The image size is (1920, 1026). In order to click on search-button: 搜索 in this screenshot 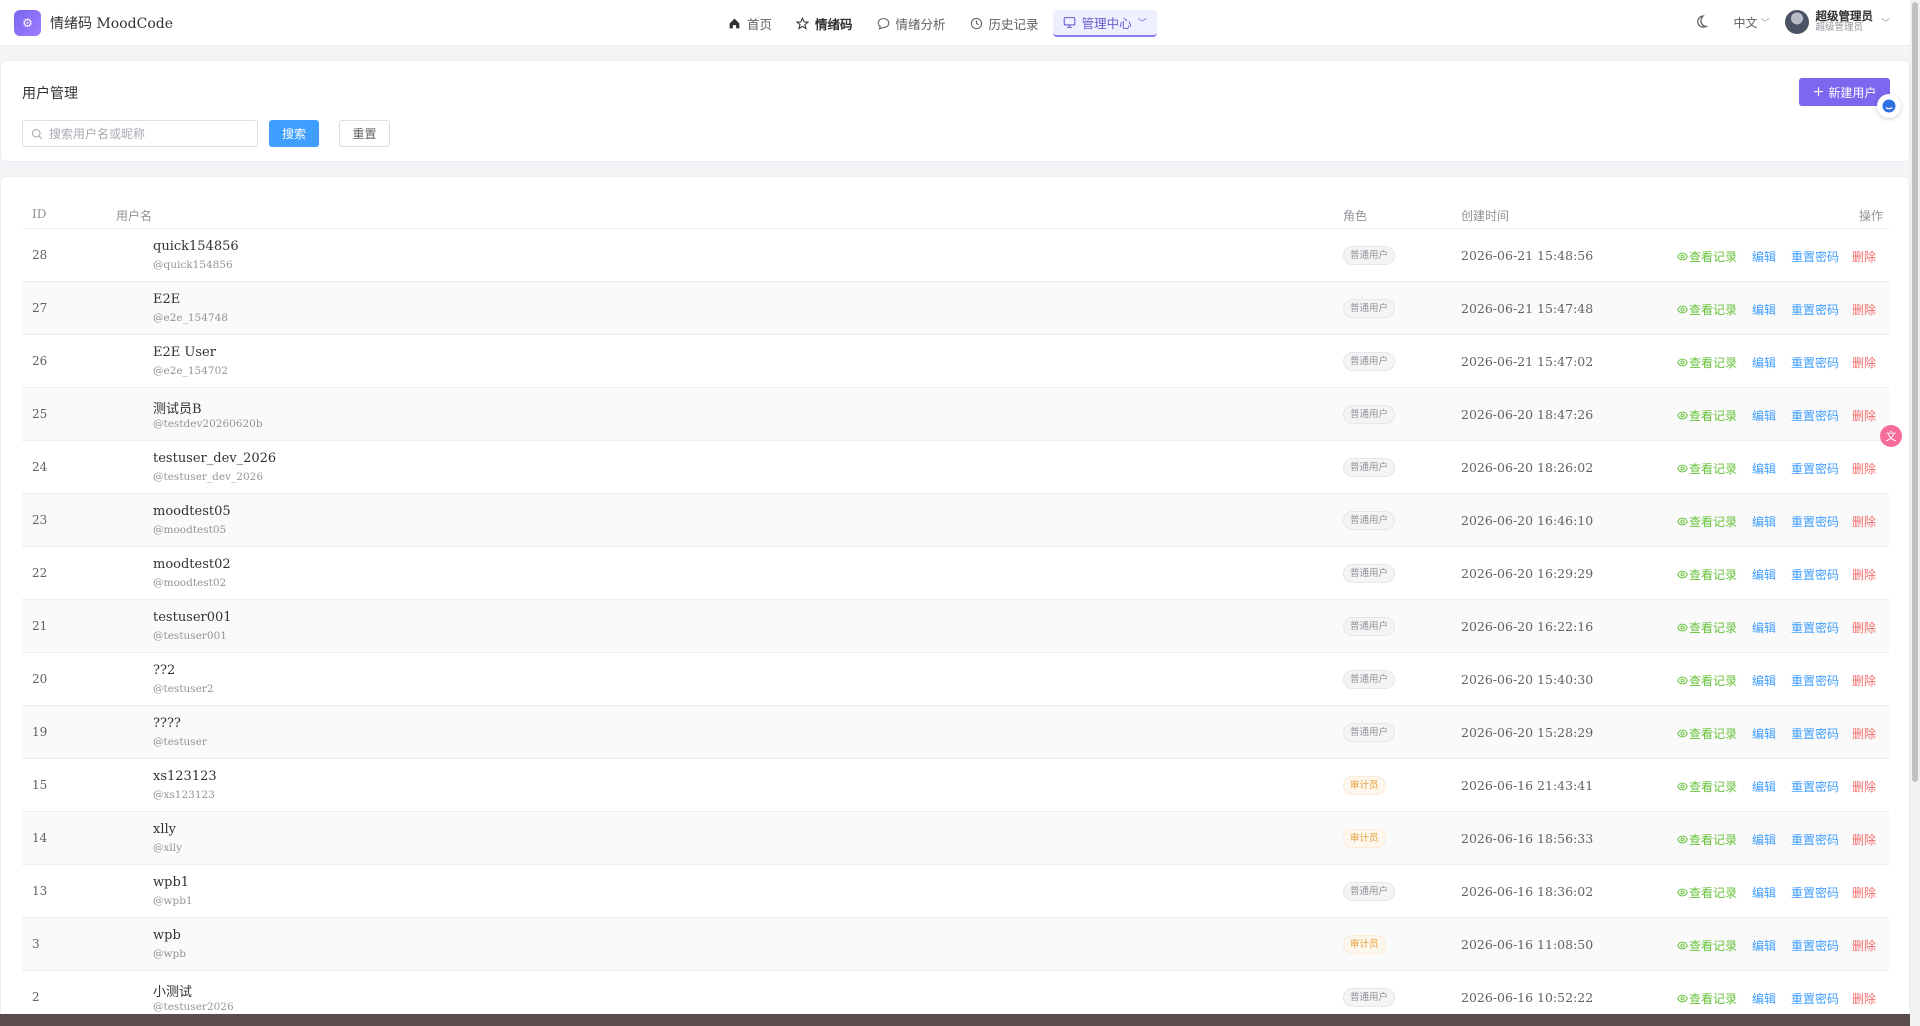, I will do `click(294, 133)`.